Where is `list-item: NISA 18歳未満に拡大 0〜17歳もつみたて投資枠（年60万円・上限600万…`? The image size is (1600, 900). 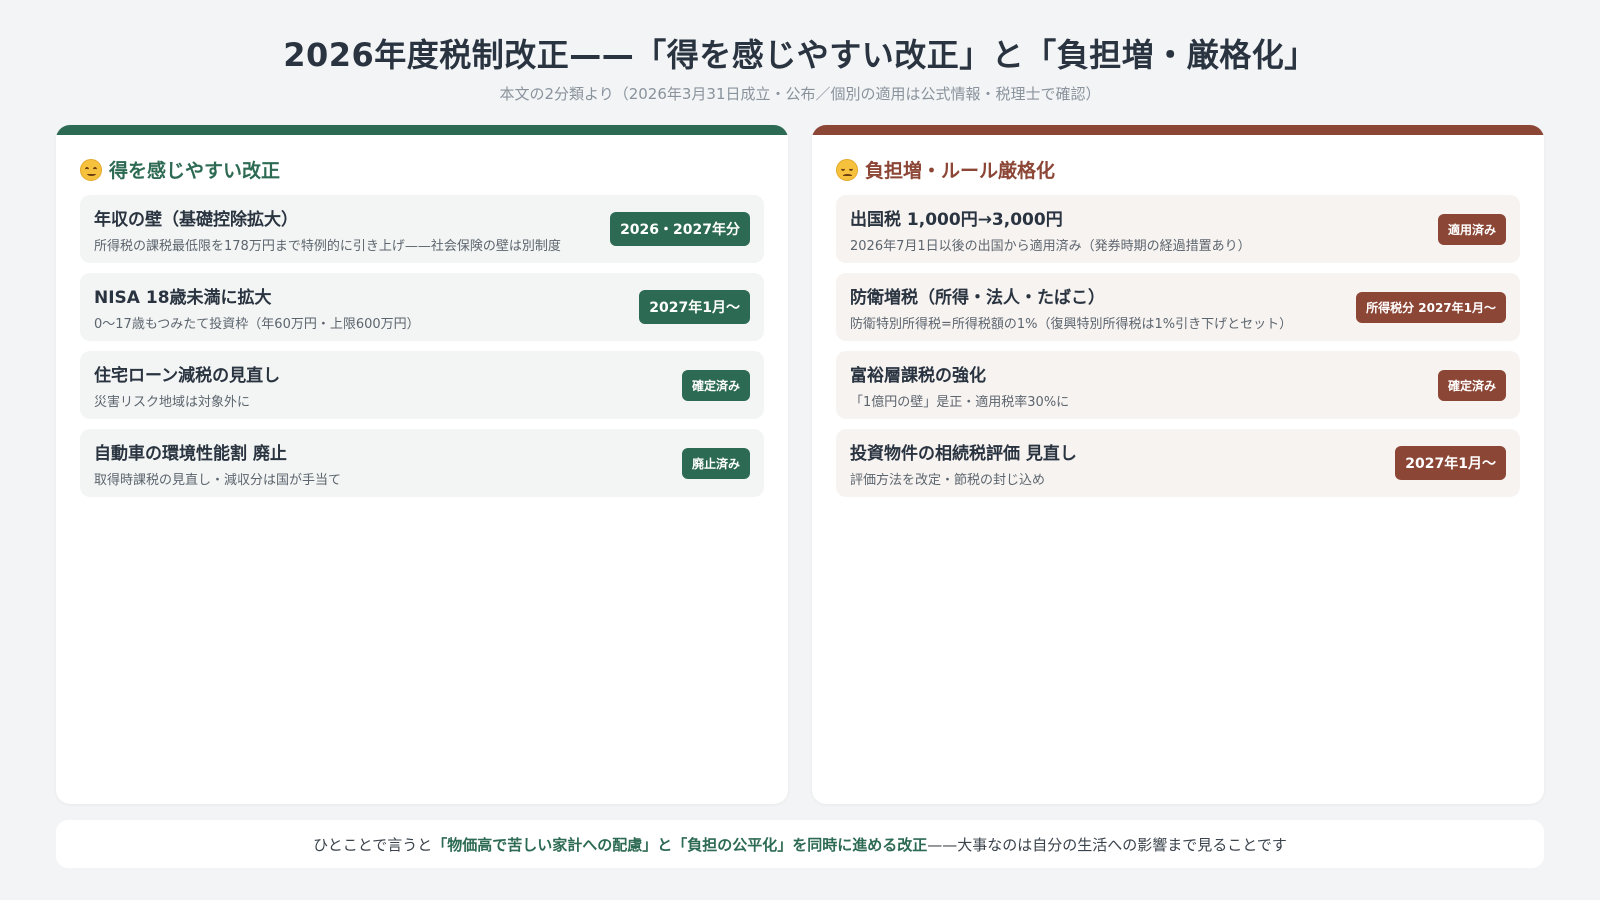 list-item: NISA 18歳未満に拡大 0〜17歳もつみたて投資枠（年60万円・上限600万… is located at coordinates (422, 307).